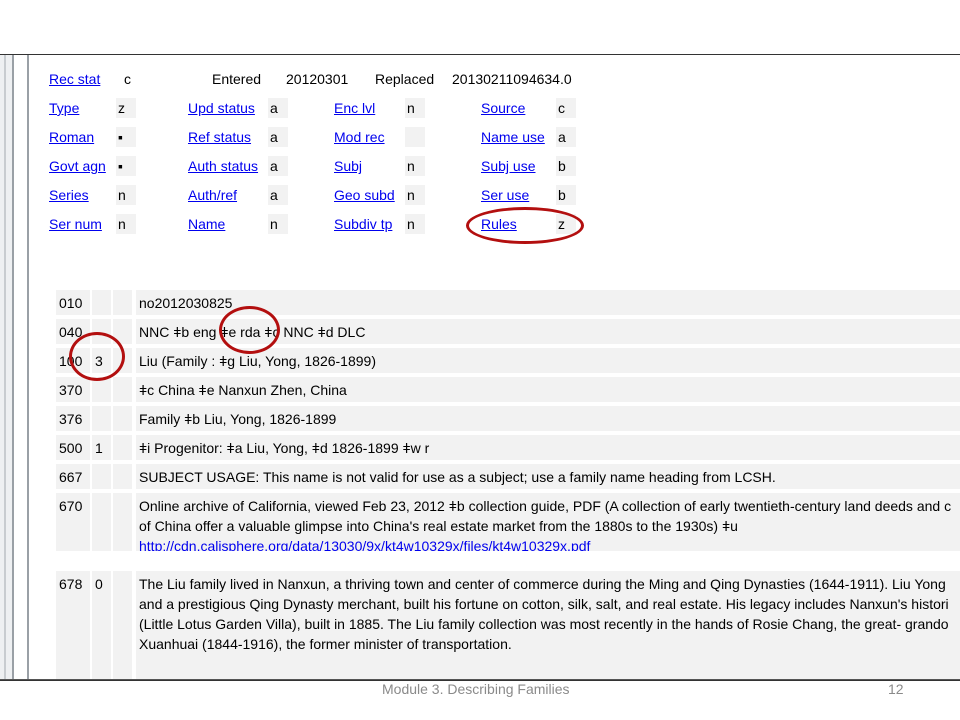 The image size is (960, 720). What do you see at coordinates (126, 195) in the screenshot?
I see `series-value: n` at bounding box center [126, 195].